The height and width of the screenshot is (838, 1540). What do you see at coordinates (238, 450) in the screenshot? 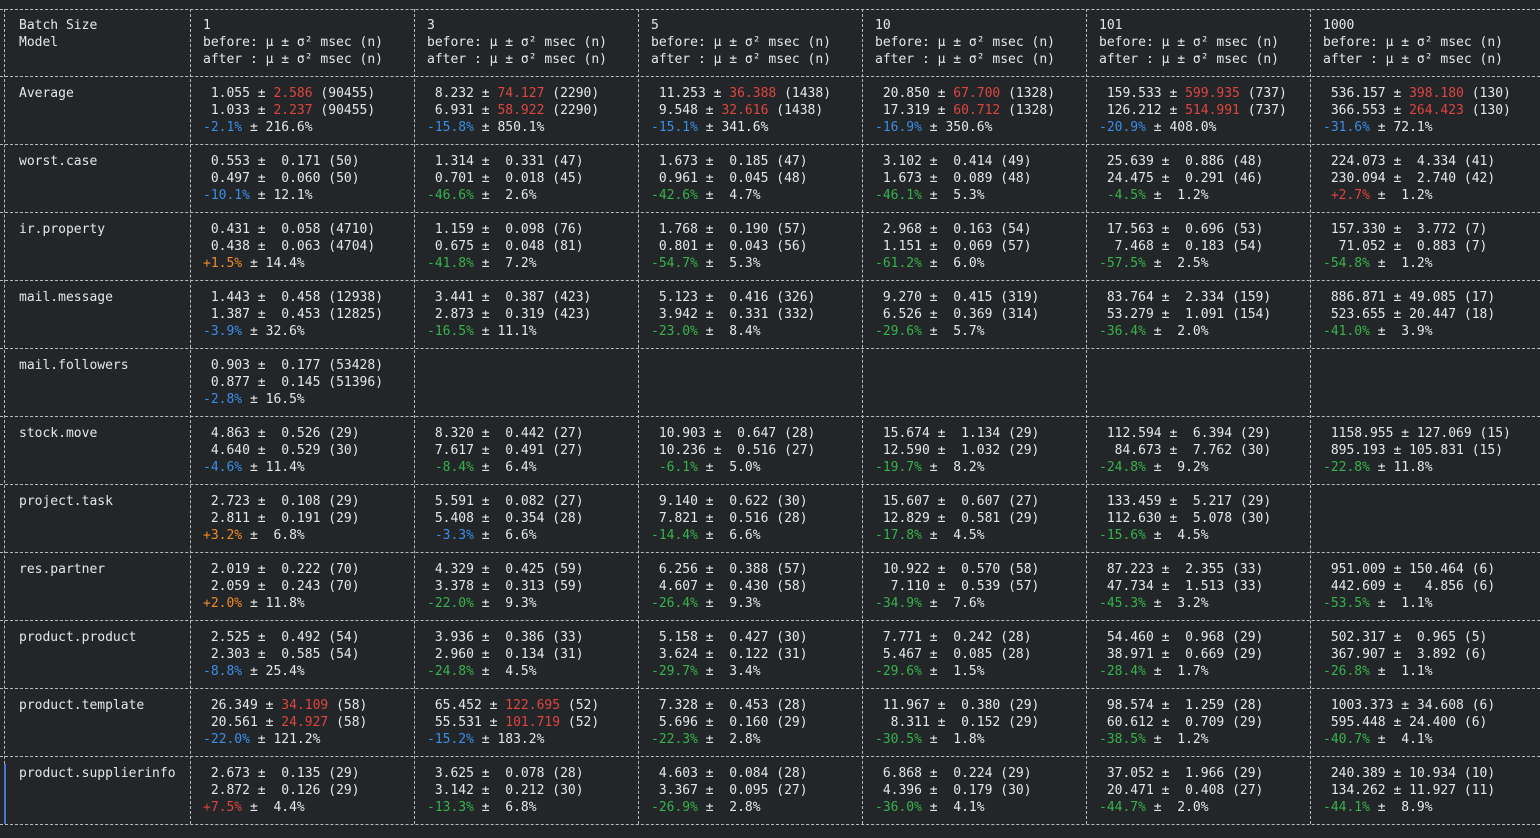
I see `after-mean: 4.640 ±` at bounding box center [238, 450].